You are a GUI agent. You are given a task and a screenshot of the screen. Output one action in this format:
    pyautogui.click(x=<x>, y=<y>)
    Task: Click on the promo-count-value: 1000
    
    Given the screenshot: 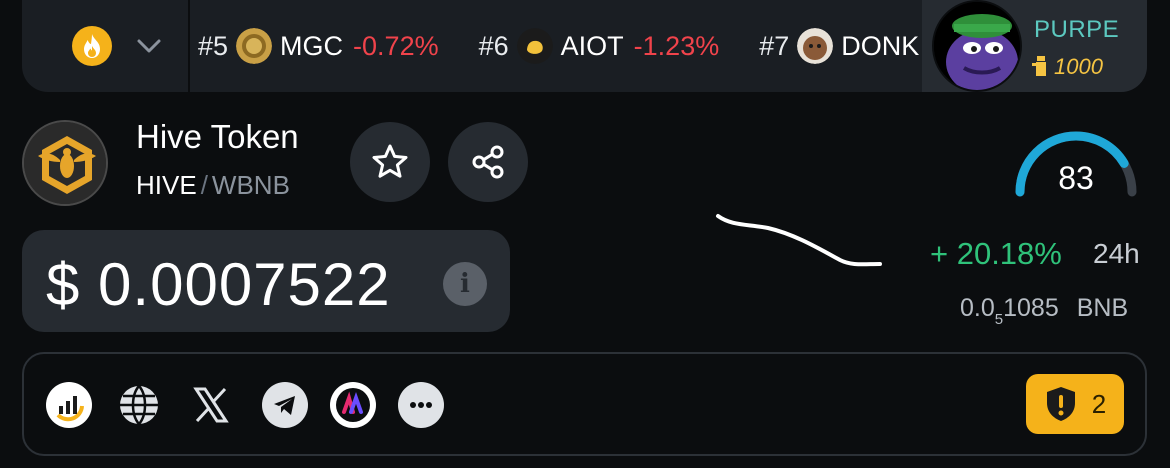 What is the action you would take?
    pyautogui.click(x=1078, y=66)
    